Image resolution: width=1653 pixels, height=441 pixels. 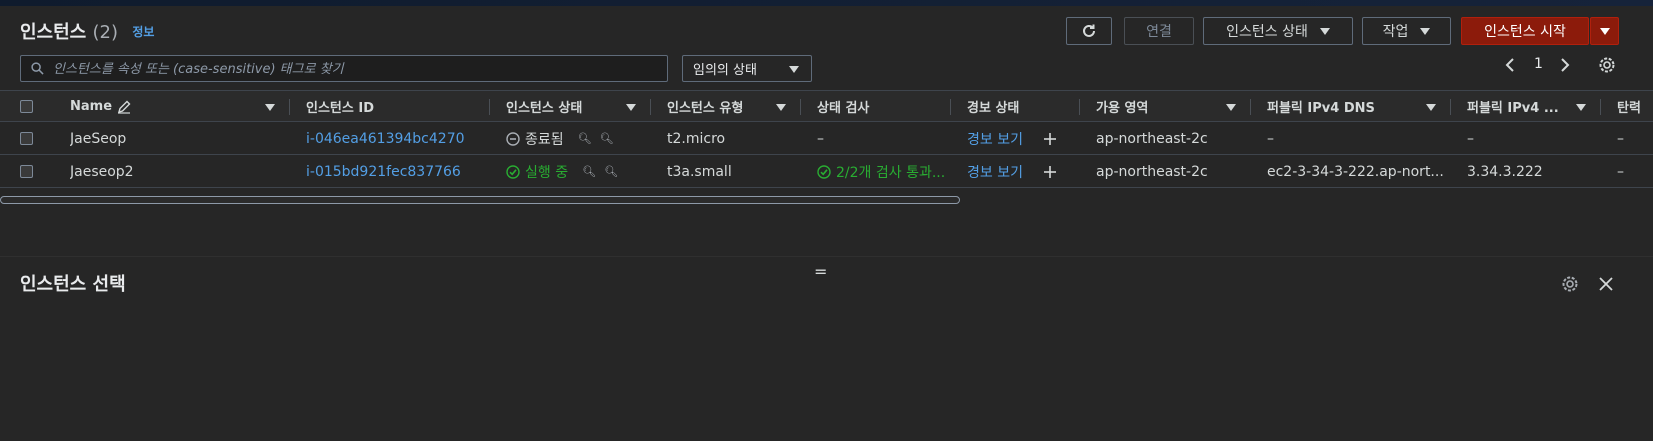 I want to click on check-passed-icon, so click(x=824, y=171).